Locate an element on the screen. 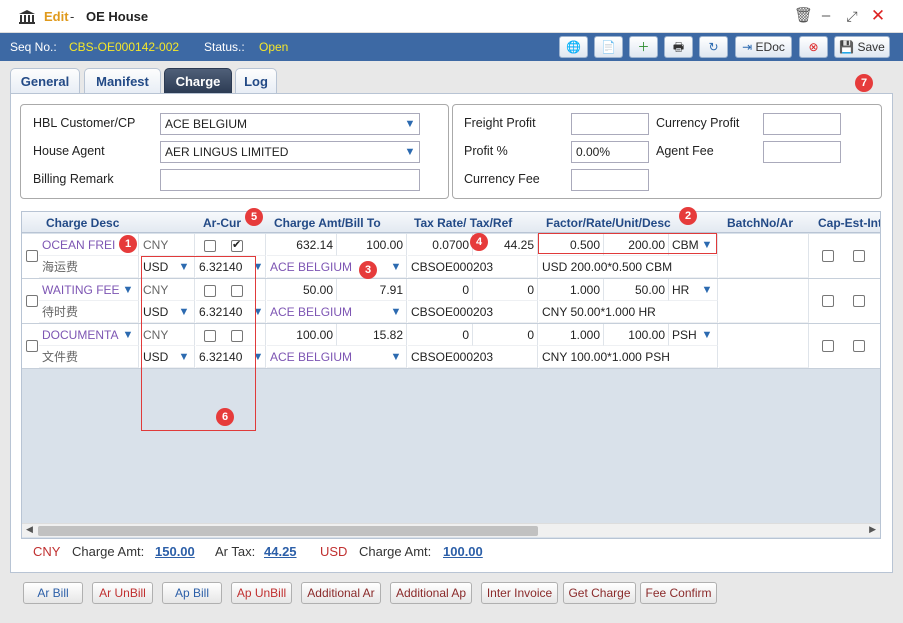 The width and height of the screenshot is (903, 623). charge-amt-value-2: 100.00 is located at coordinates (463, 551).